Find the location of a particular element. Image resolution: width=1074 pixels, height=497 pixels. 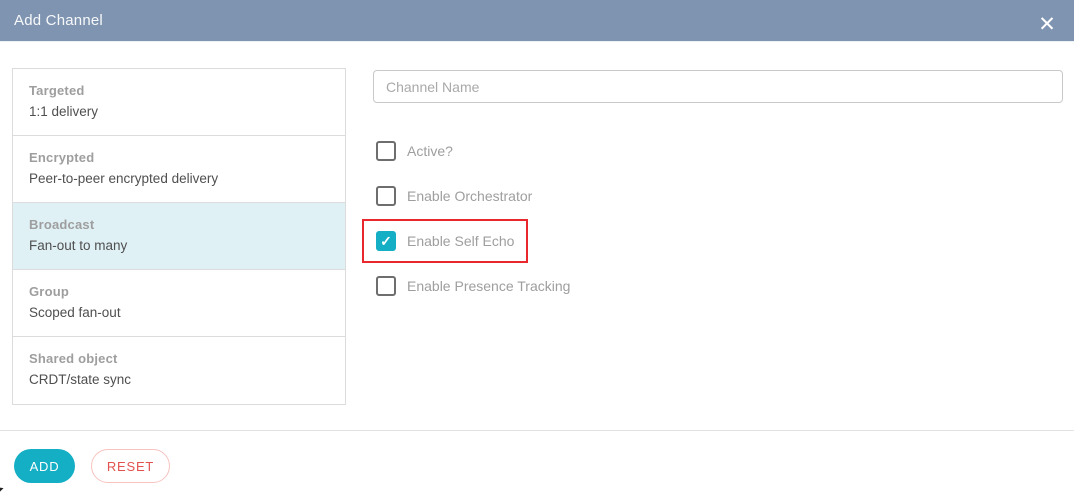

close-icon: ✕ is located at coordinates (1047, 25).